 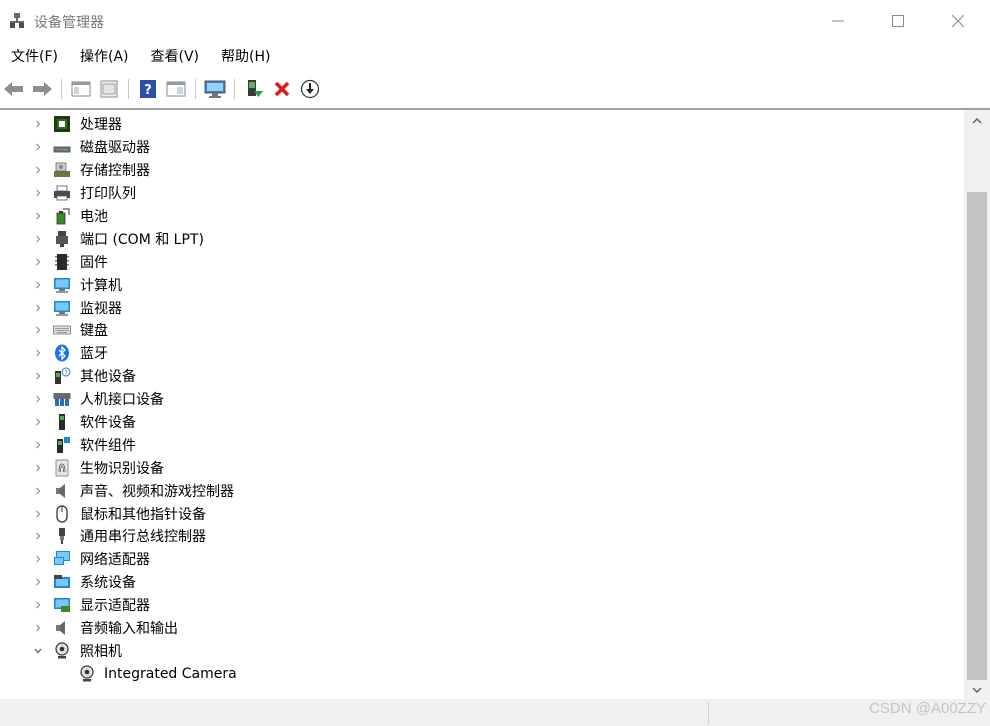 I want to click on menu-view: 查看(V), so click(x=175, y=57).